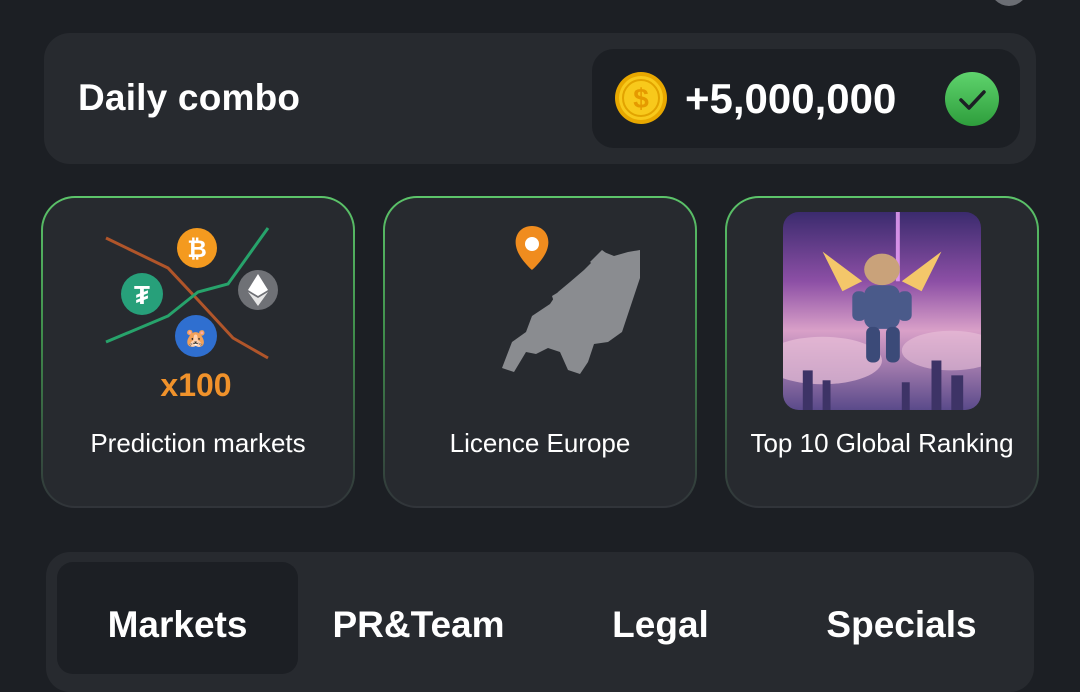 This screenshot has height=692, width=1080. Describe the element at coordinates (198, 443) in the screenshot. I see `card-label-prediction-markets: Prediction markets` at that location.